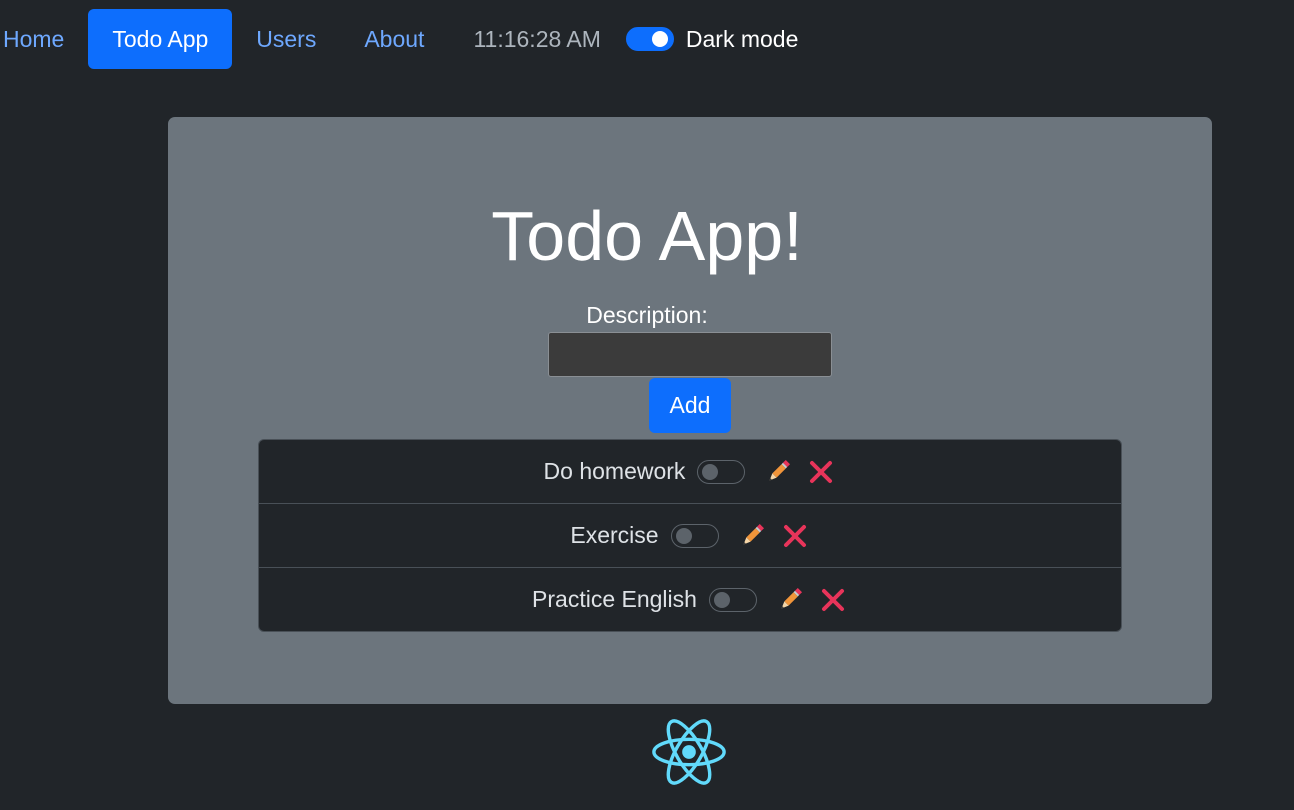 This screenshot has height=810, width=1294. Describe the element at coordinates (286, 39) in the screenshot. I see `nav-link-users: Users` at that location.